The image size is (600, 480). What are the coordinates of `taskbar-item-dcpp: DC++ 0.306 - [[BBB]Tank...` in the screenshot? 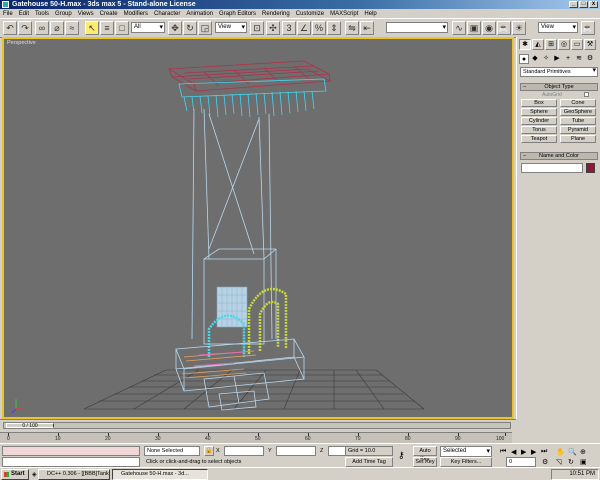 It's located at (74, 474).